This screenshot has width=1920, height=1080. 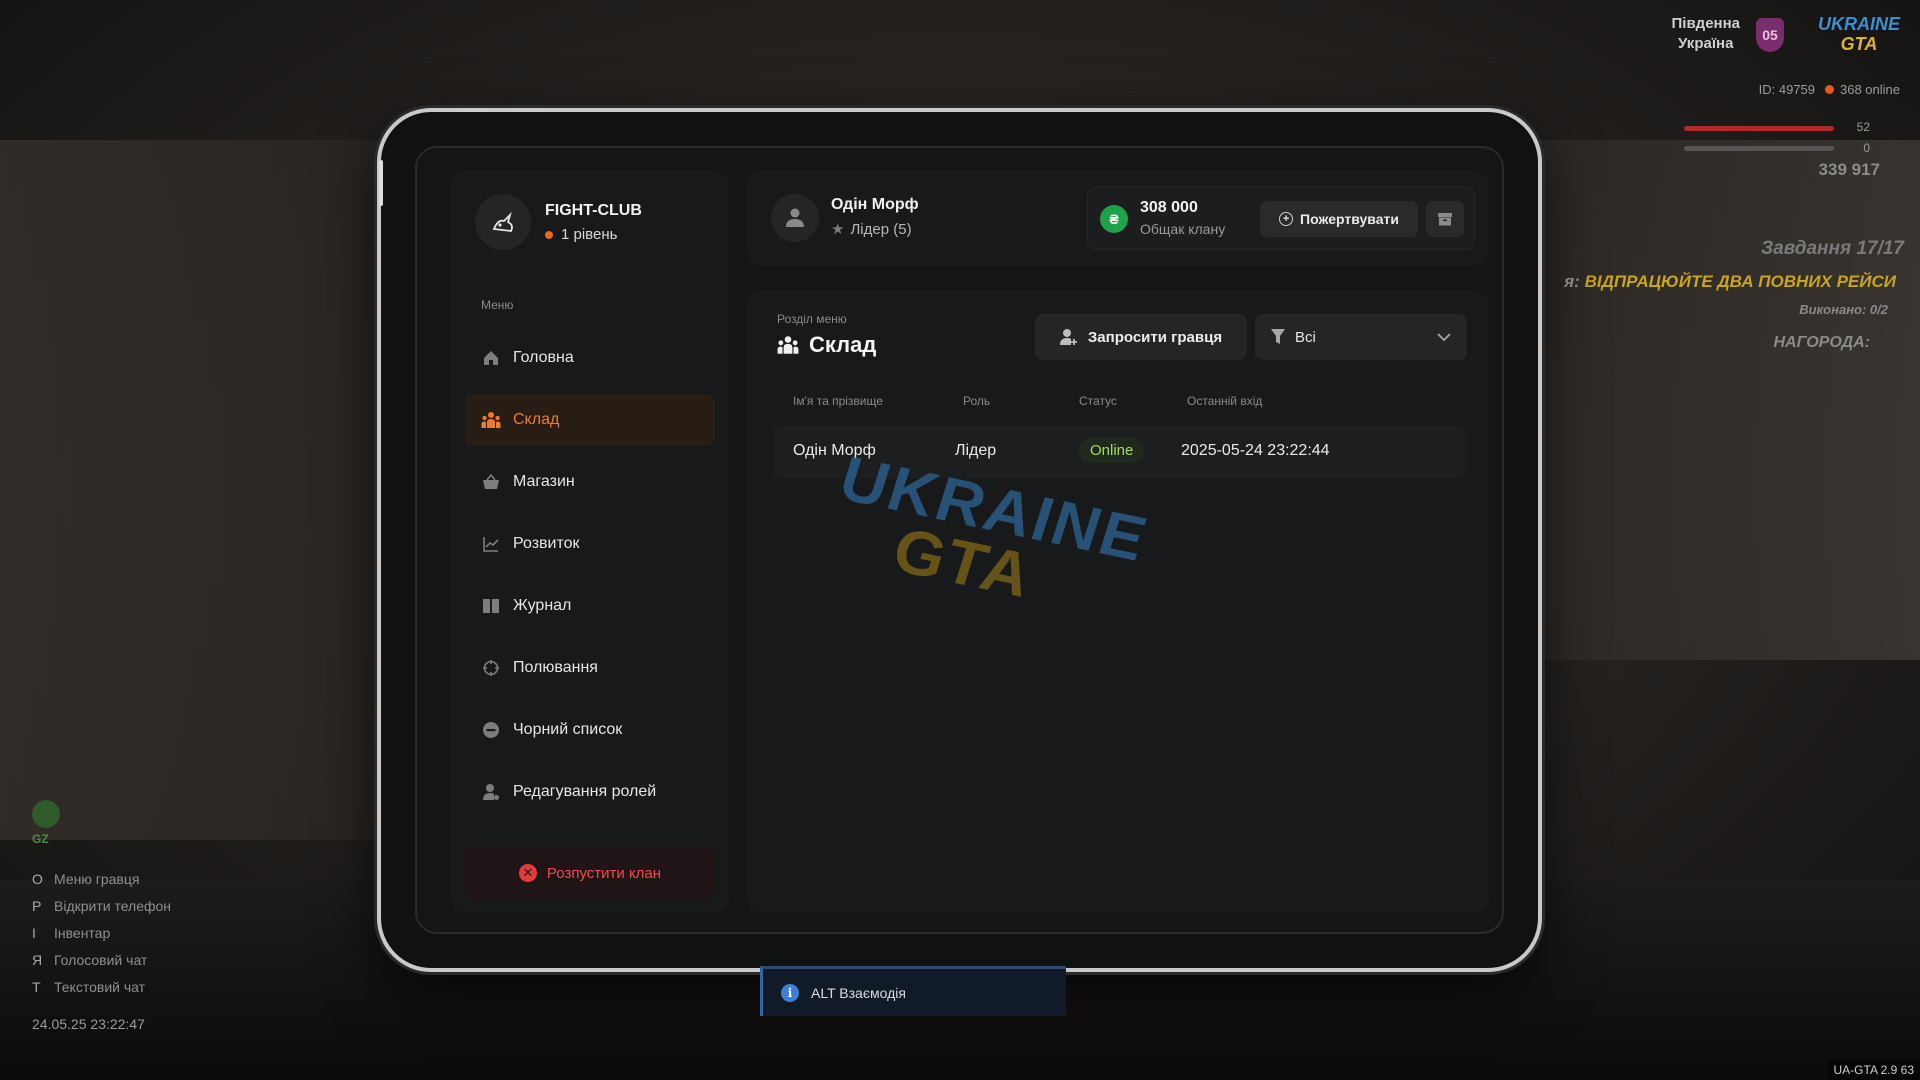 What do you see at coordinates (590, 358) in the screenshot?
I see `sidebar-item-home: Головна` at bounding box center [590, 358].